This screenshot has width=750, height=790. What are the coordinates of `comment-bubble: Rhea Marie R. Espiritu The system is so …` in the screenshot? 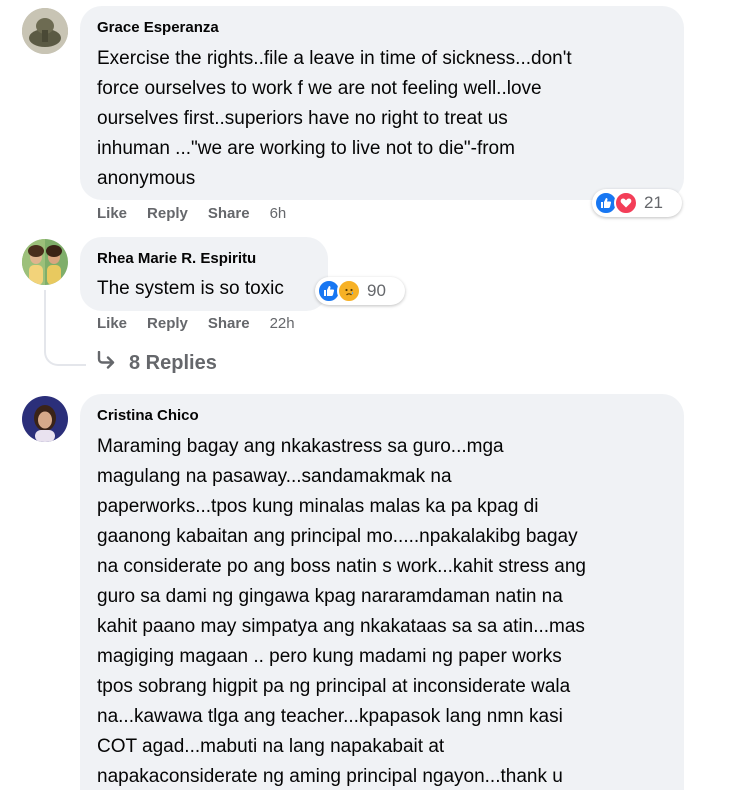 It's located at (204, 274).